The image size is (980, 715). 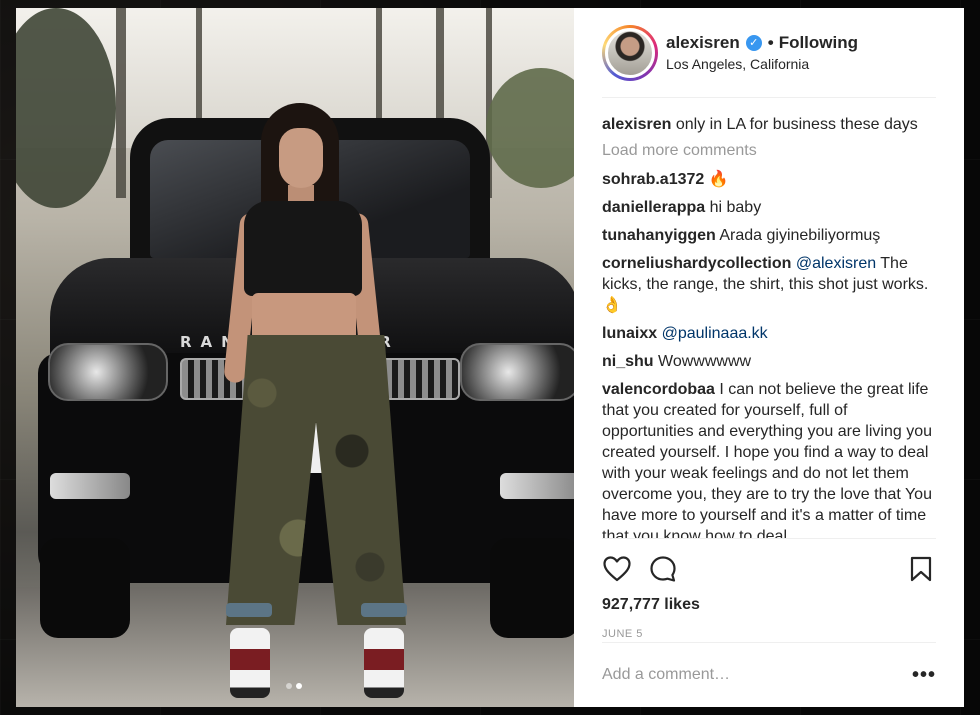 What do you see at coordinates (800, 235) in the screenshot?
I see `comment-text: Arada giyinebiliyormuş` at bounding box center [800, 235].